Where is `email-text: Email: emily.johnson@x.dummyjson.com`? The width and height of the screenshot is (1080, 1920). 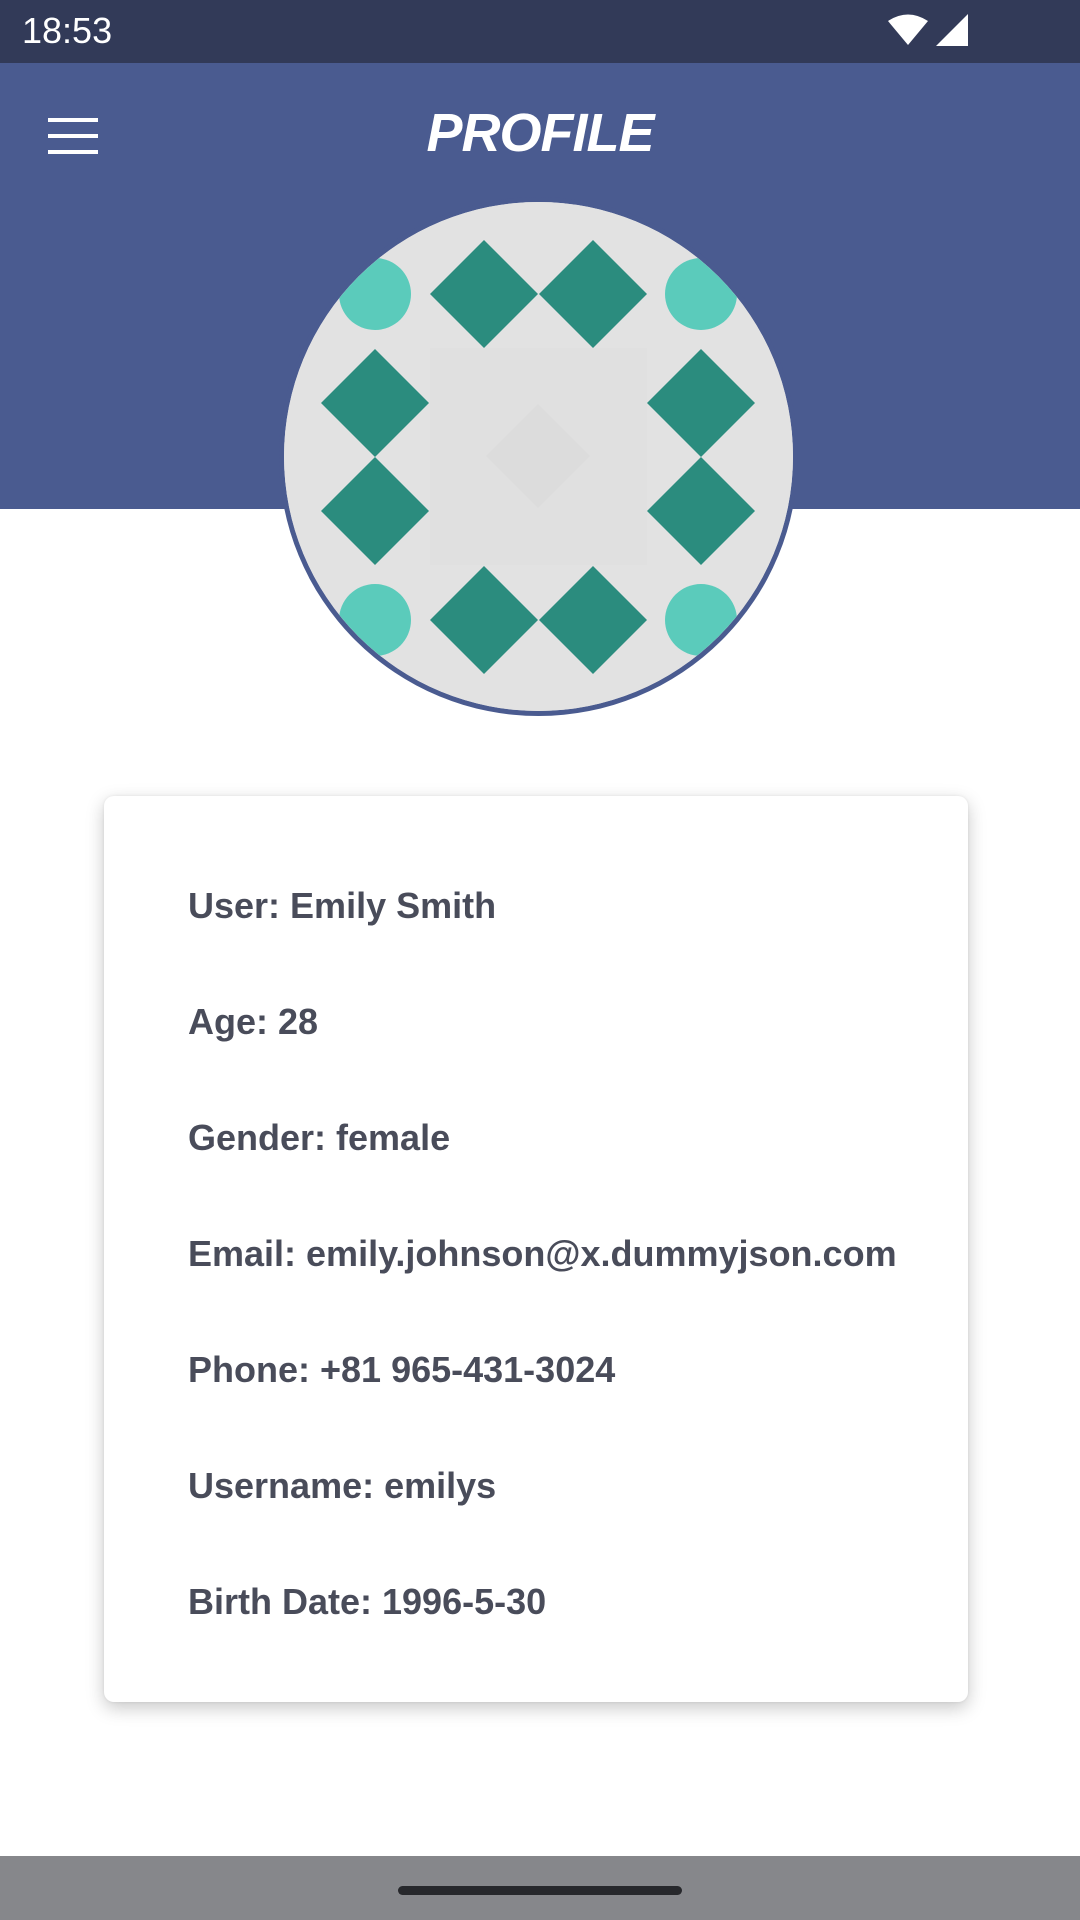
email-text: Email: emily.johnson@x.dummyjson.com is located at coordinates (542, 1253).